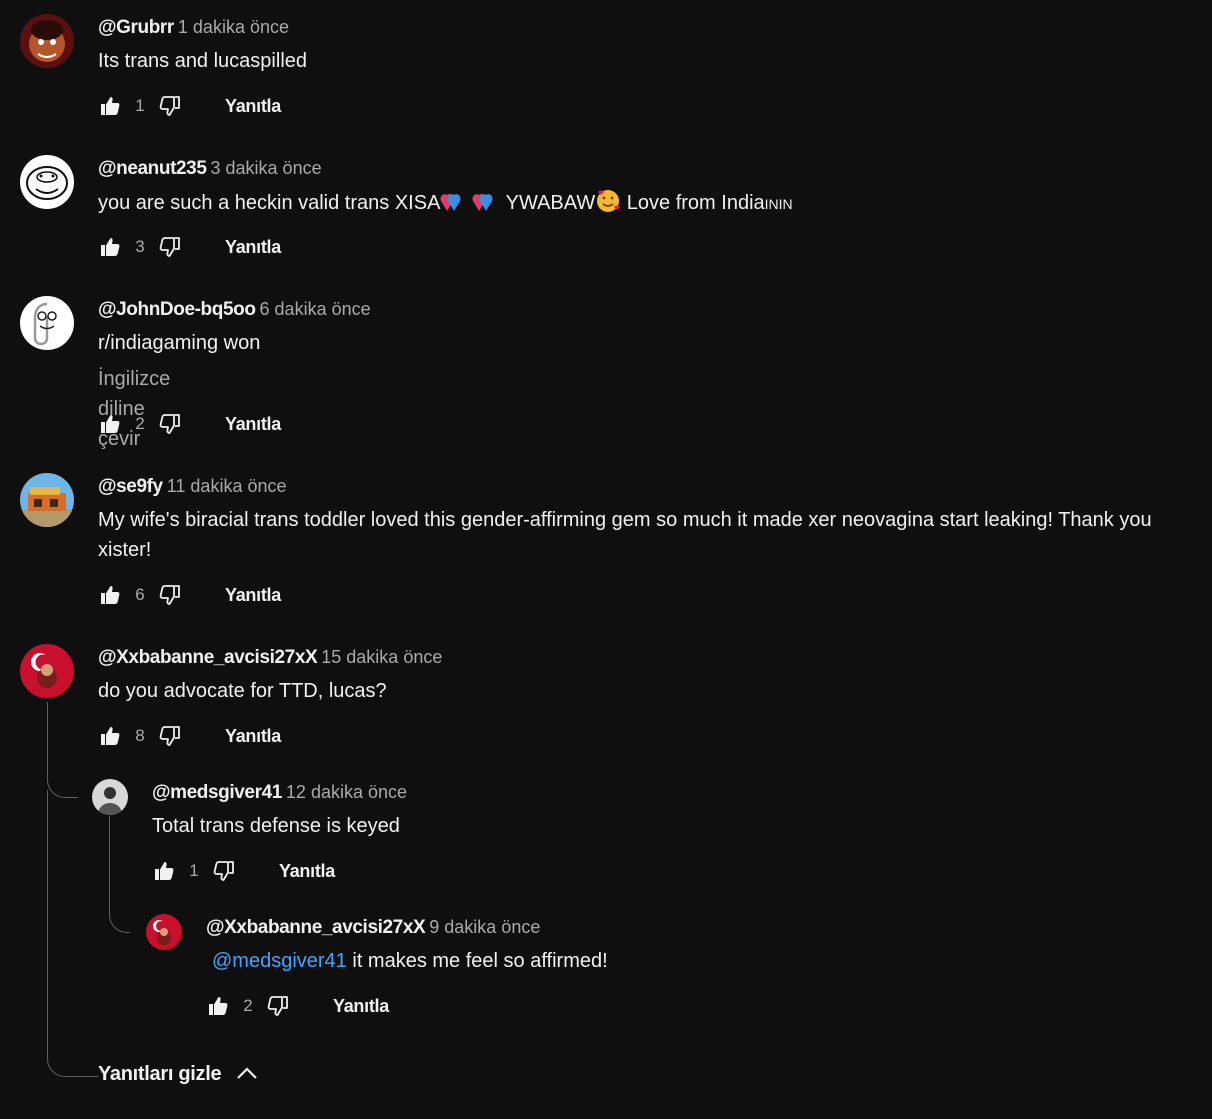 This screenshot has height=1119, width=1212. What do you see at coordinates (477, 961) in the screenshot?
I see `comment-text-part: it makes me feel so affirmed!` at bounding box center [477, 961].